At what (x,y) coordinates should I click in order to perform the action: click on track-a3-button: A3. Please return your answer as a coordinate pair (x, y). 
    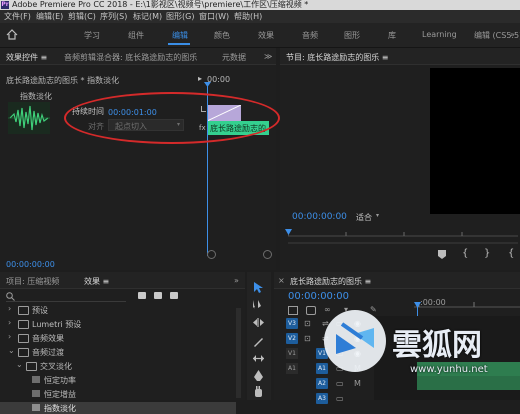
    Looking at the image, I should click on (322, 398).